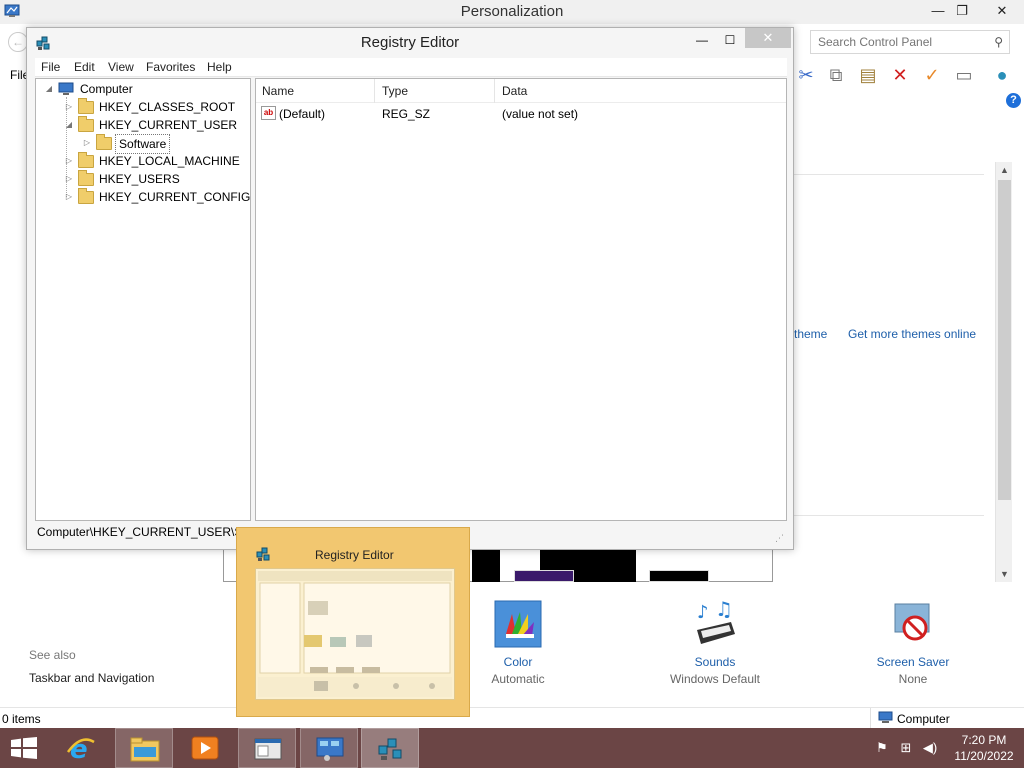  What do you see at coordinates (91, 678) in the screenshot?
I see `taskbar-navigation-link: Taskbar and Navigation` at bounding box center [91, 678].